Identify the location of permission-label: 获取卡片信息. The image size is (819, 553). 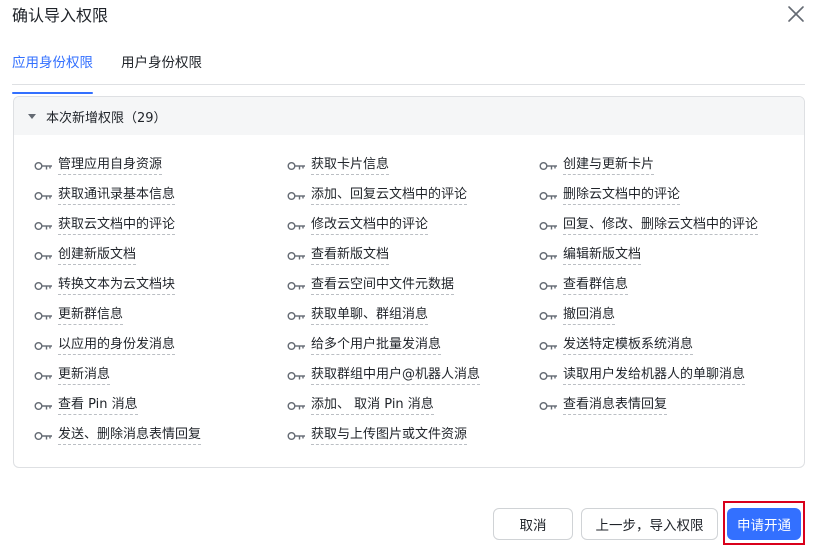
(350, 165).